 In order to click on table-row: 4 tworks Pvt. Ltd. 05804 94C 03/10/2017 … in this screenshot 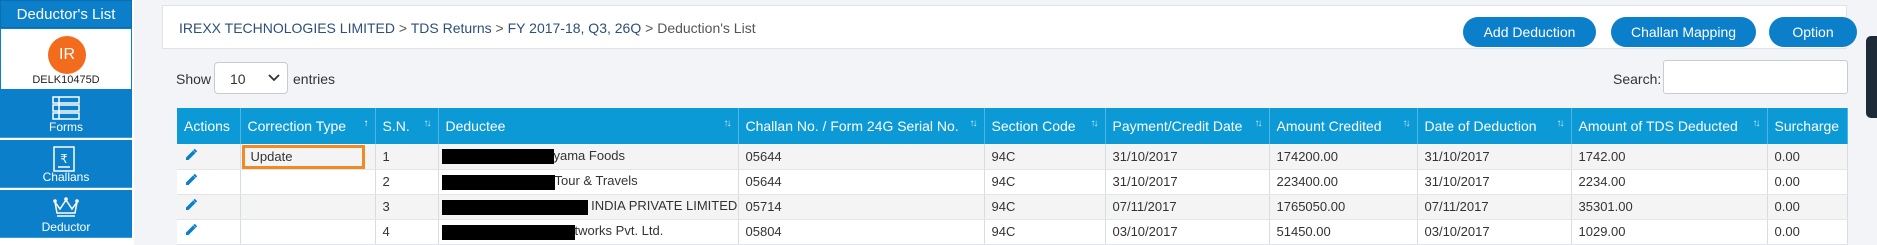, I will do `click(1012, 232)`.